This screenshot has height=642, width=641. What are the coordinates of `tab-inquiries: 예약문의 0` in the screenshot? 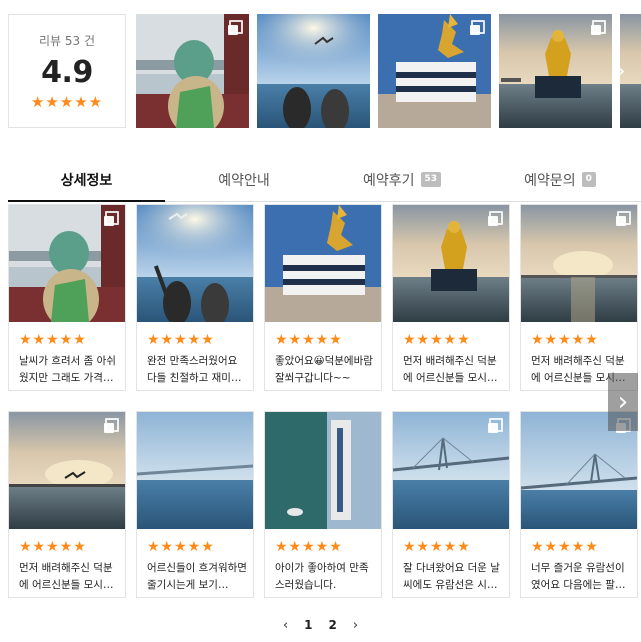 It's located at (560, 180).